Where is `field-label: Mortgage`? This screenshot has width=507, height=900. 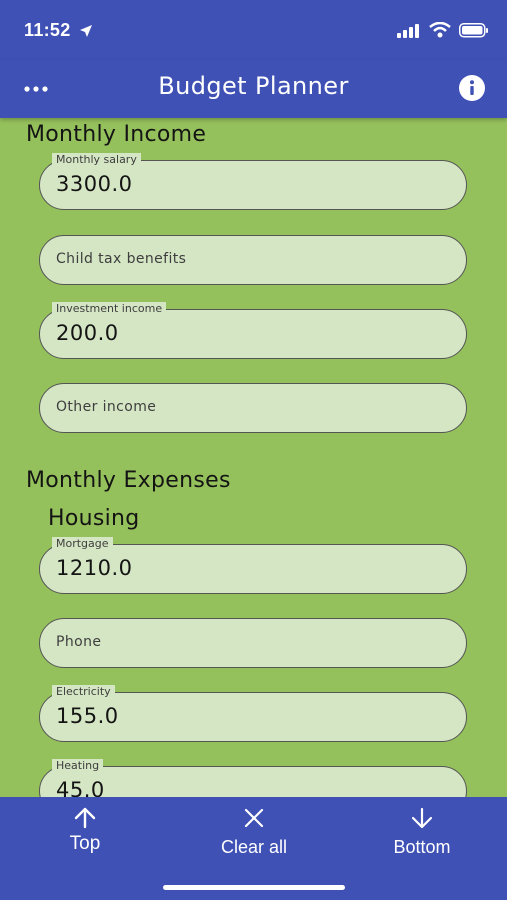
field-label: Mortgage is located at coordinates (82, 544).